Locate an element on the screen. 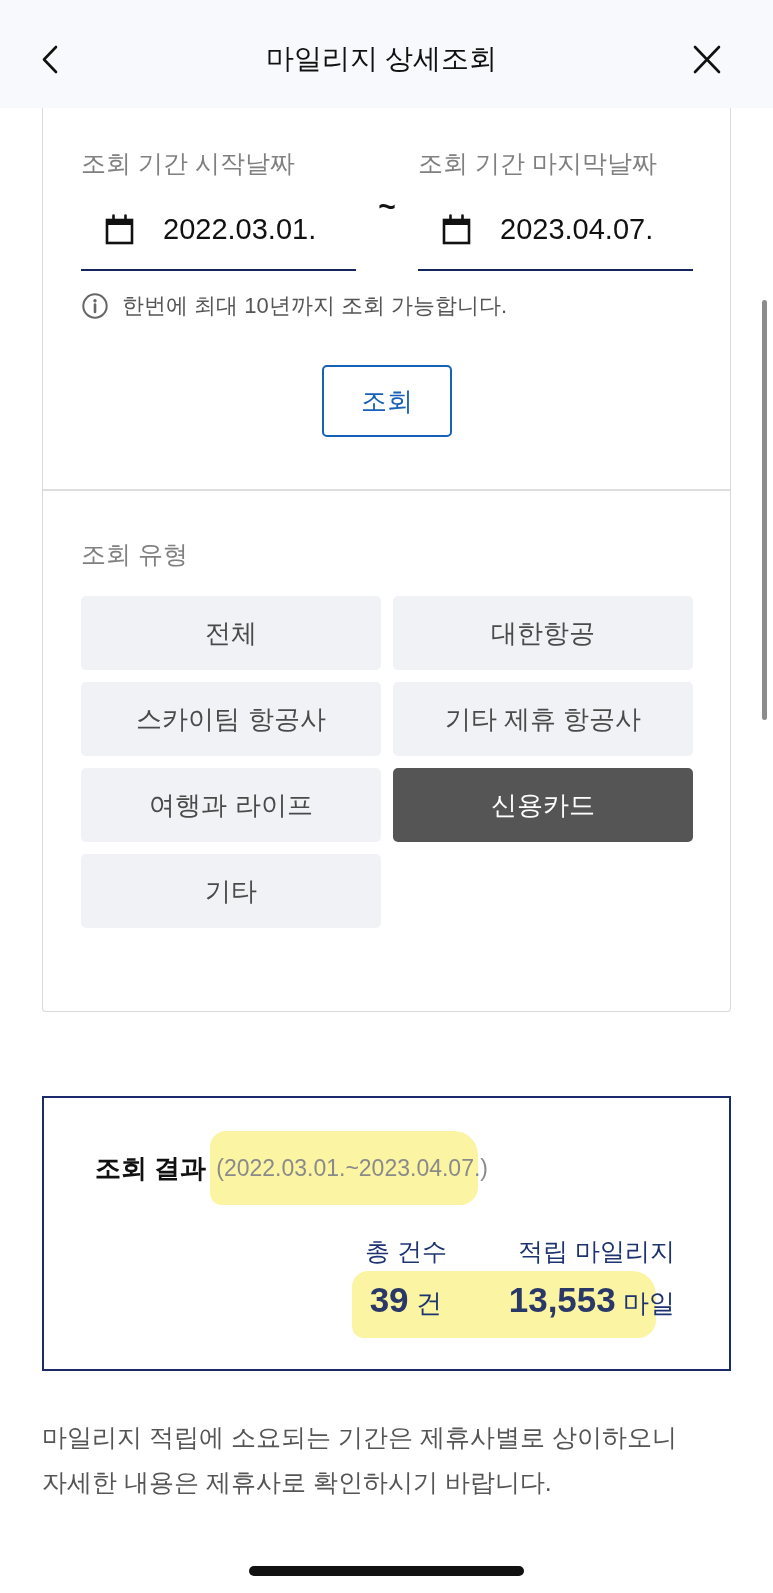  info-icon is located at coordinates (95, 306).